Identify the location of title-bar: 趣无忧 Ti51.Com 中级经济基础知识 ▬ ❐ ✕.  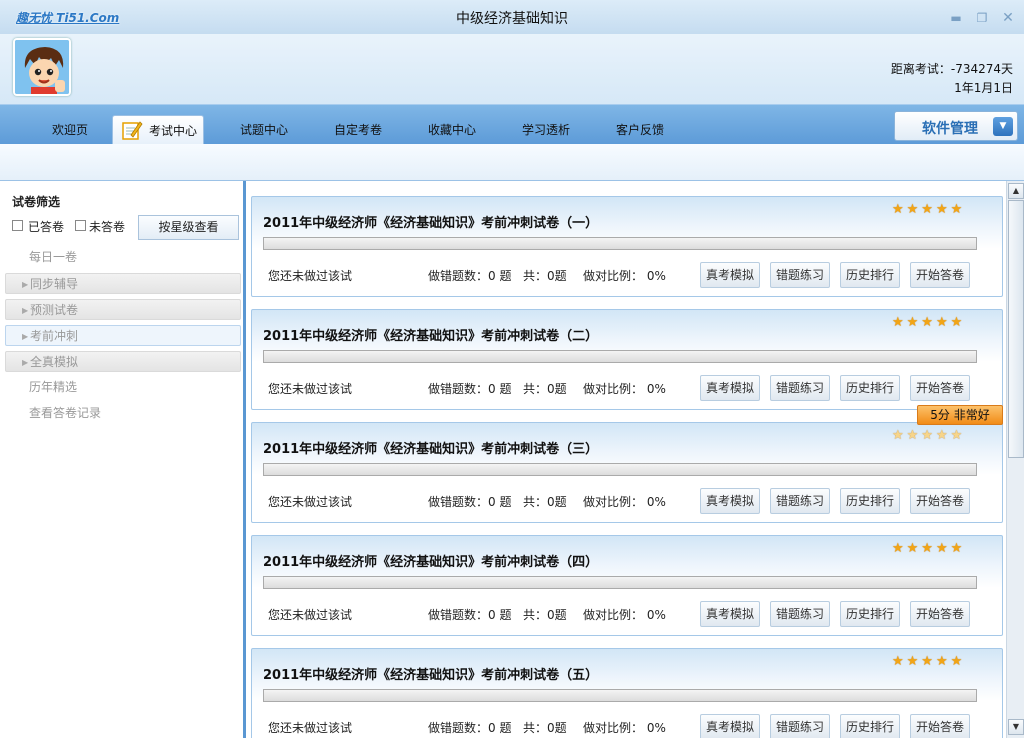
(512, 17).